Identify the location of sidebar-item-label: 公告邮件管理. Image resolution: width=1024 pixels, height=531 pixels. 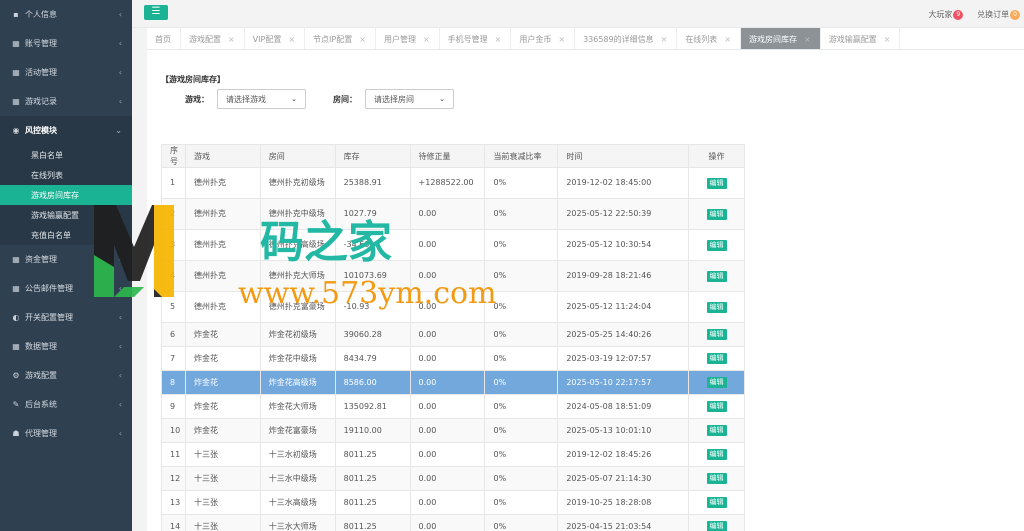
(49, 288).